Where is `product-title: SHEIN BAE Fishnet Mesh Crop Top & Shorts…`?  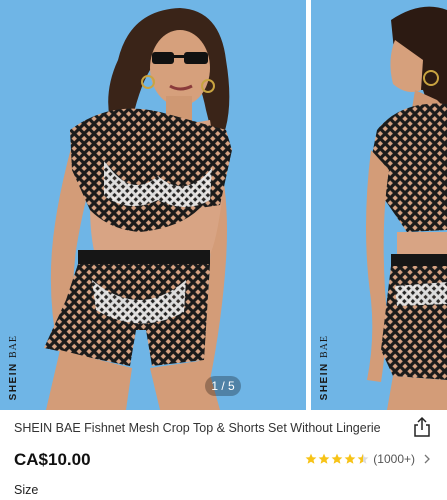 product-title: SHEIN BAE Fishnet Mesh Crop Top & Shorts… is located at coordinates (197, 428).